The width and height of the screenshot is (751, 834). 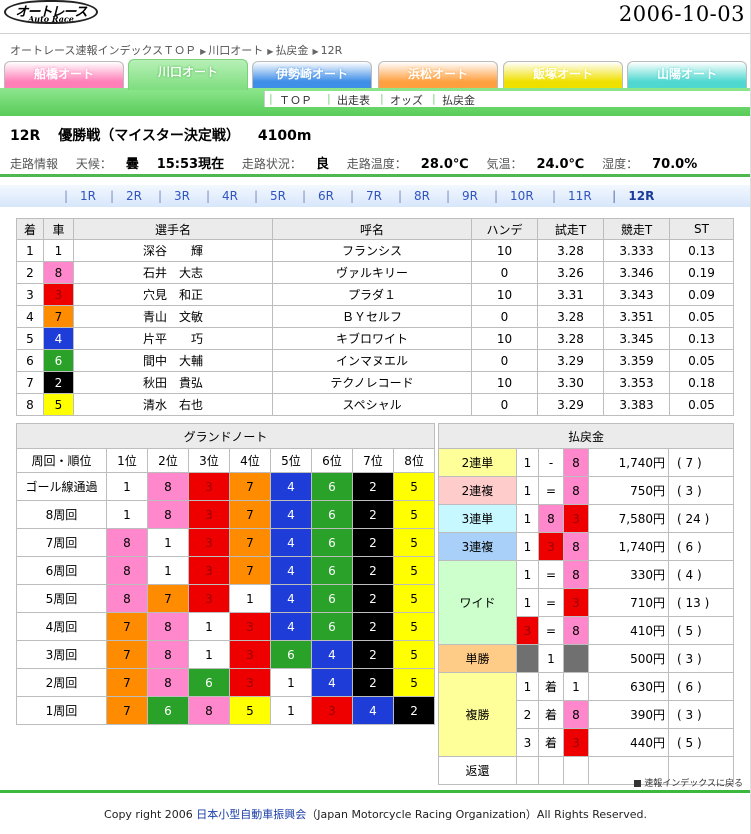 I want to click on lap-label: 1周回, so click(x=61, y=710).